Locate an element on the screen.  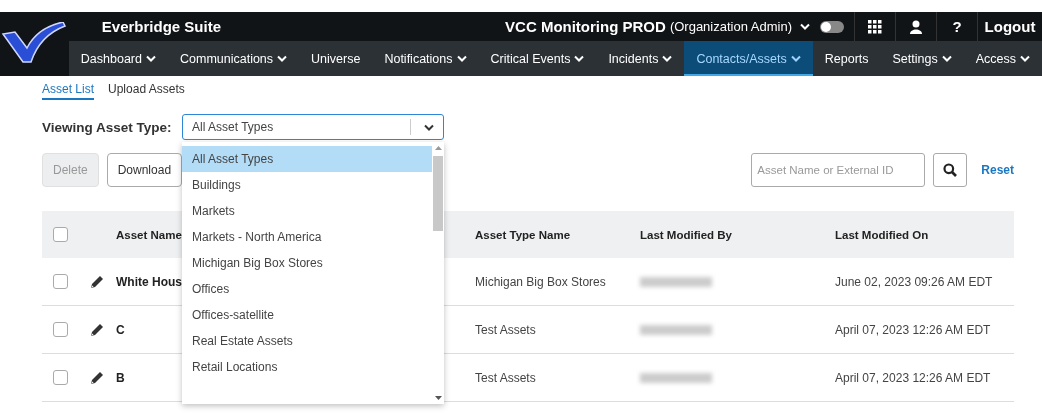
scroll-up-icon is located at coordinates (438, 148).